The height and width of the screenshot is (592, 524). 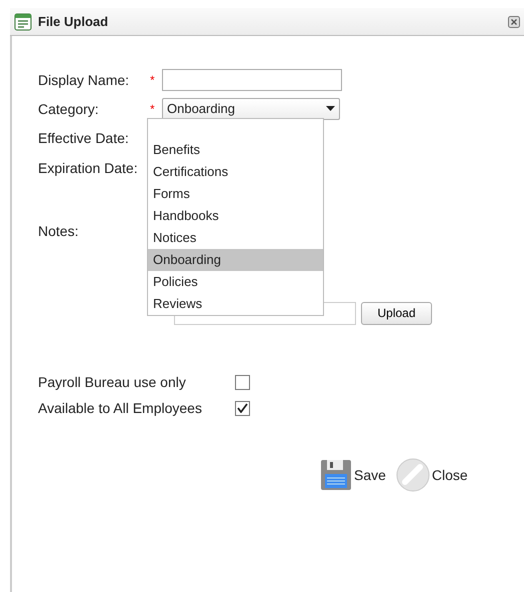 I want to click on field-label: Category:, so click(x=69, y=108).